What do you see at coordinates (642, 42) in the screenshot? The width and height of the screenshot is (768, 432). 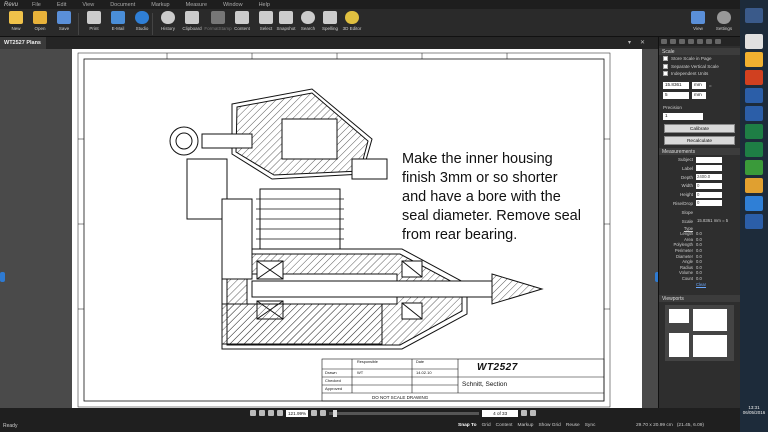 I see `tab-close-icon: ✕` at bounding box center [642, 42].